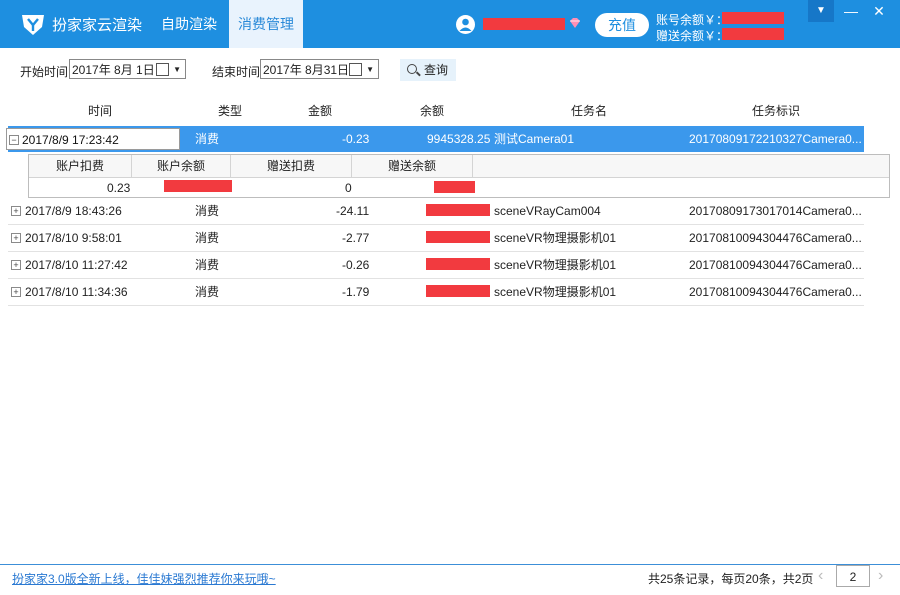  I want to click on time-cell: 2017/8/10 11:27:42, so click(76, 265).